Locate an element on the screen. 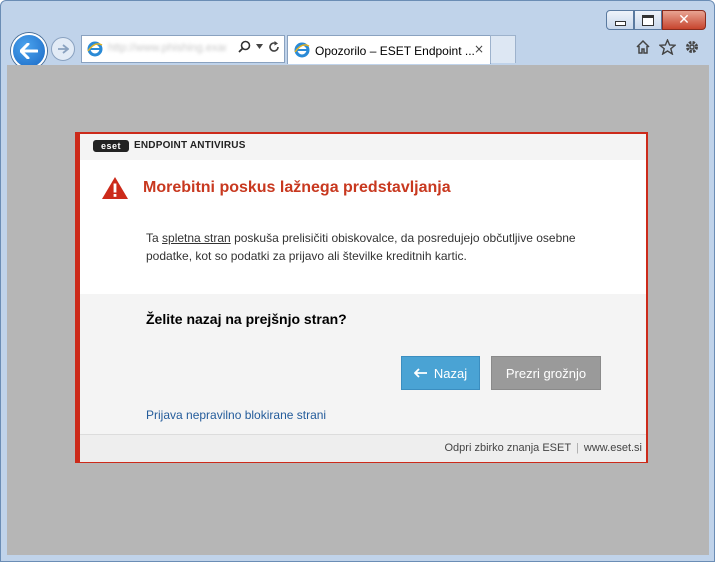 The image size is (715, 562). desc-prefix: Ta is located at coordinates (154, 238).